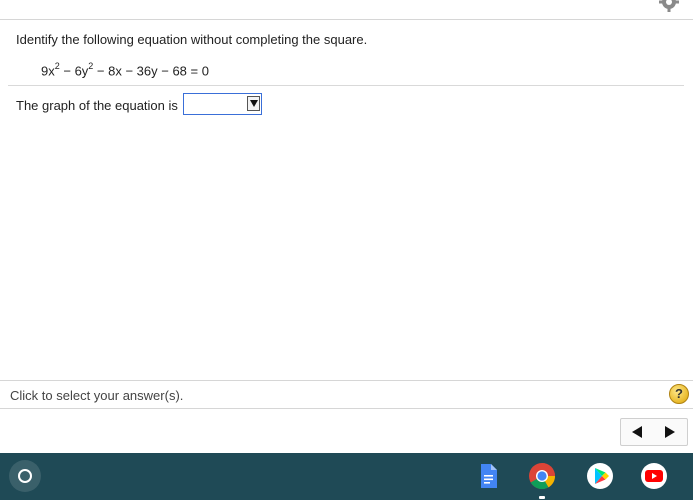 The height and width of the screenshot is (500, 693). I want to click on youtube-icon, so click(654, 476).